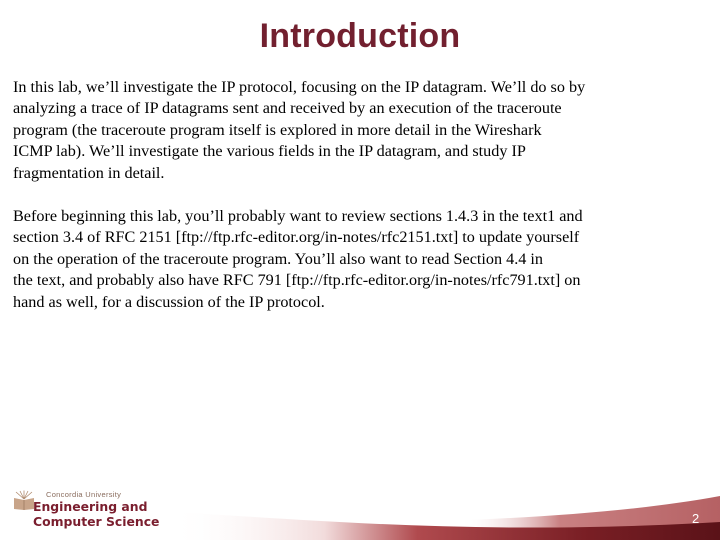 The image size is (720, 540). Describe the element at coordinates (360, 36) in the screenshot. I see `slide-title: Introduction` at that location.